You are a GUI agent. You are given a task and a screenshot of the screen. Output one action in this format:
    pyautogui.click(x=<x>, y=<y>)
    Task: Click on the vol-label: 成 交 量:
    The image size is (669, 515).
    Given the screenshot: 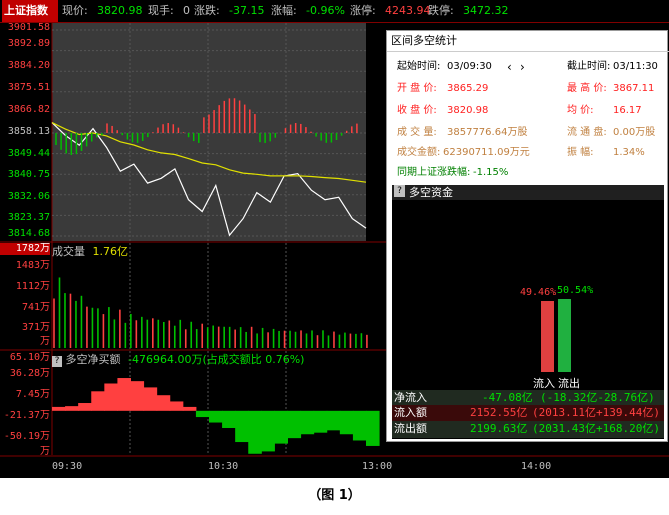 What is the action you would take?
    pyautogui.click(x=417, y=132)
    